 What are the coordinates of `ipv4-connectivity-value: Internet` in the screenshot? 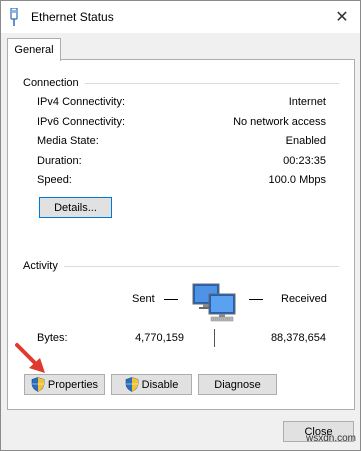 It's located at (307, 102).